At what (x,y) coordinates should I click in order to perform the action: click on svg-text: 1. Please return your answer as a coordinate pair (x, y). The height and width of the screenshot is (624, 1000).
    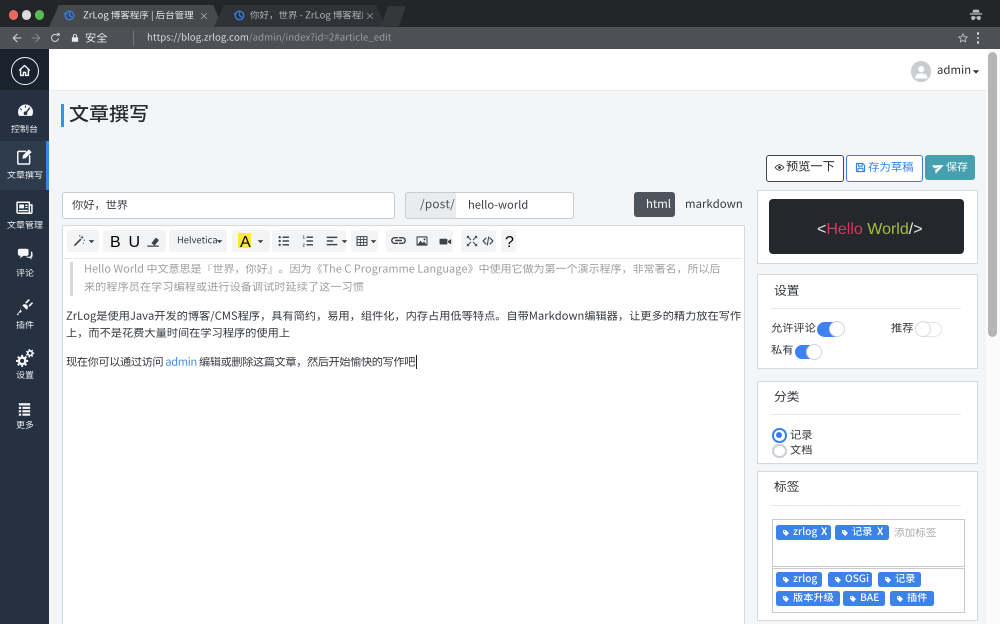
    Looking at the image, I should click on (304, 236).